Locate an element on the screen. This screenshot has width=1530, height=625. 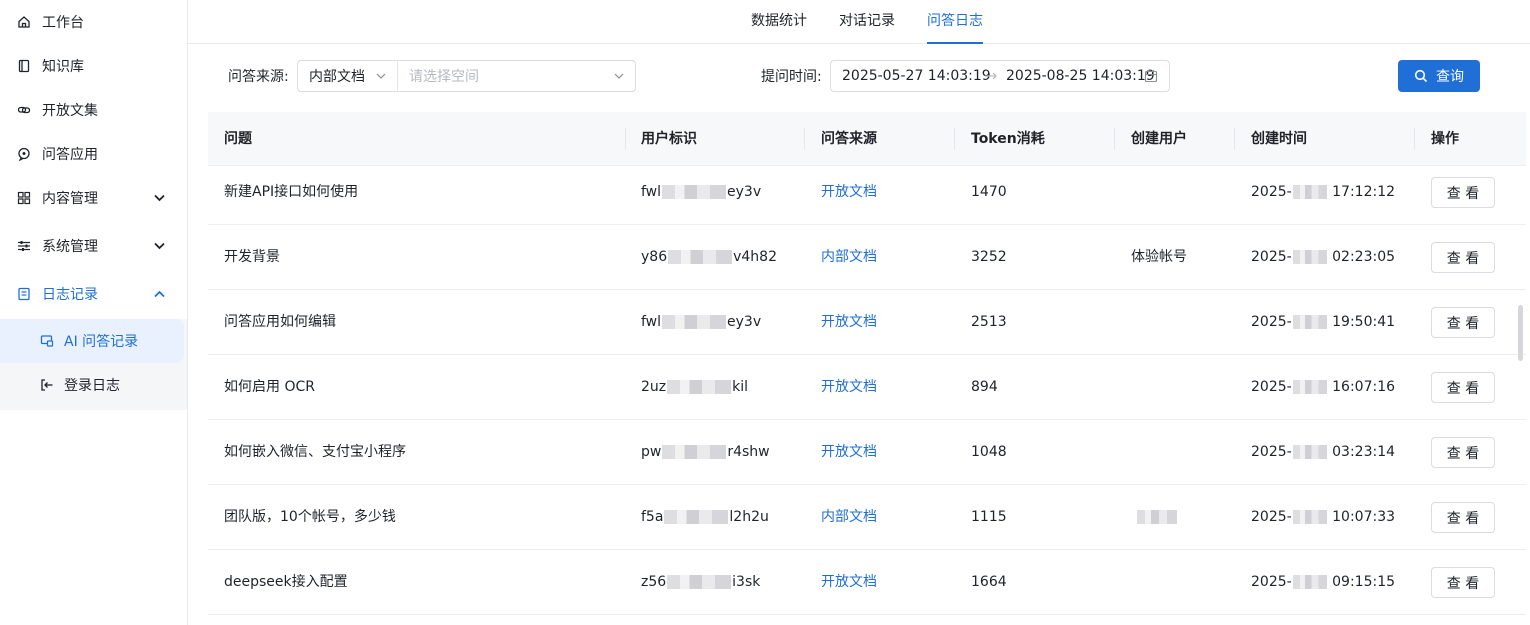
sidebar-item-system-management: 系统管理 is located at coordinates (93, 246).